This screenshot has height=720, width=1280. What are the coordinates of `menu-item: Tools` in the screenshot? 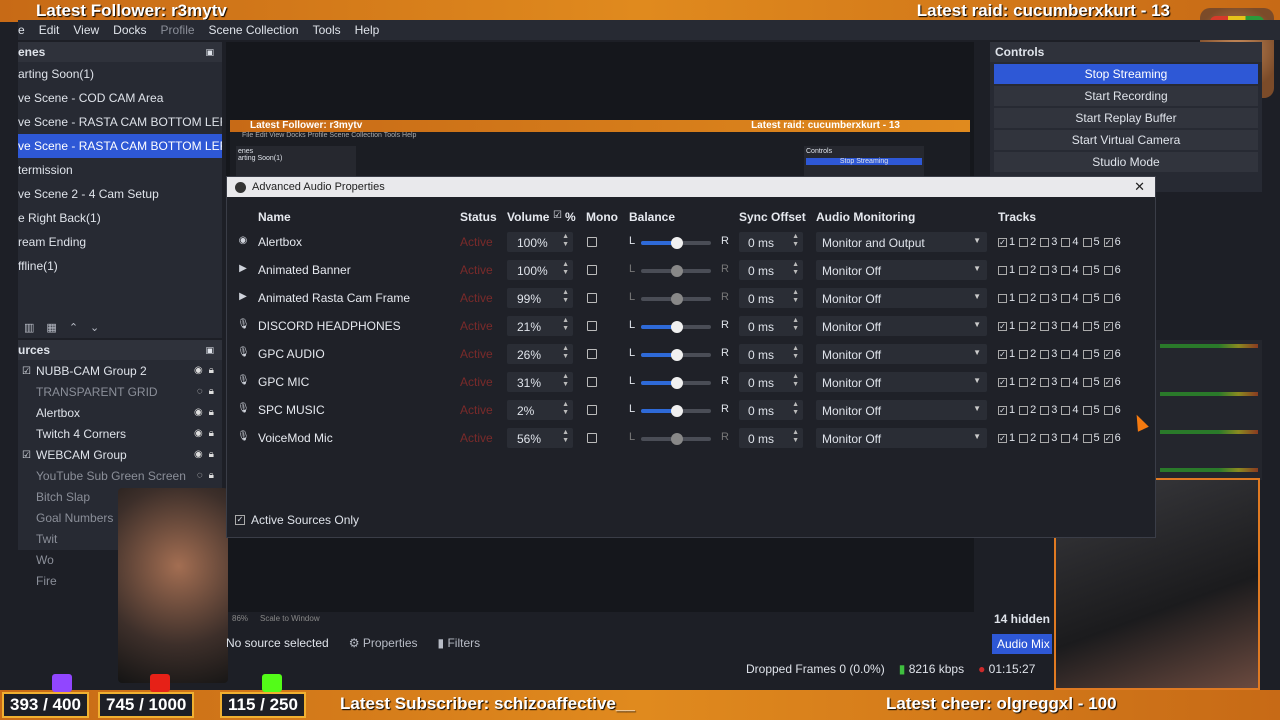 It's located at (327, 30).